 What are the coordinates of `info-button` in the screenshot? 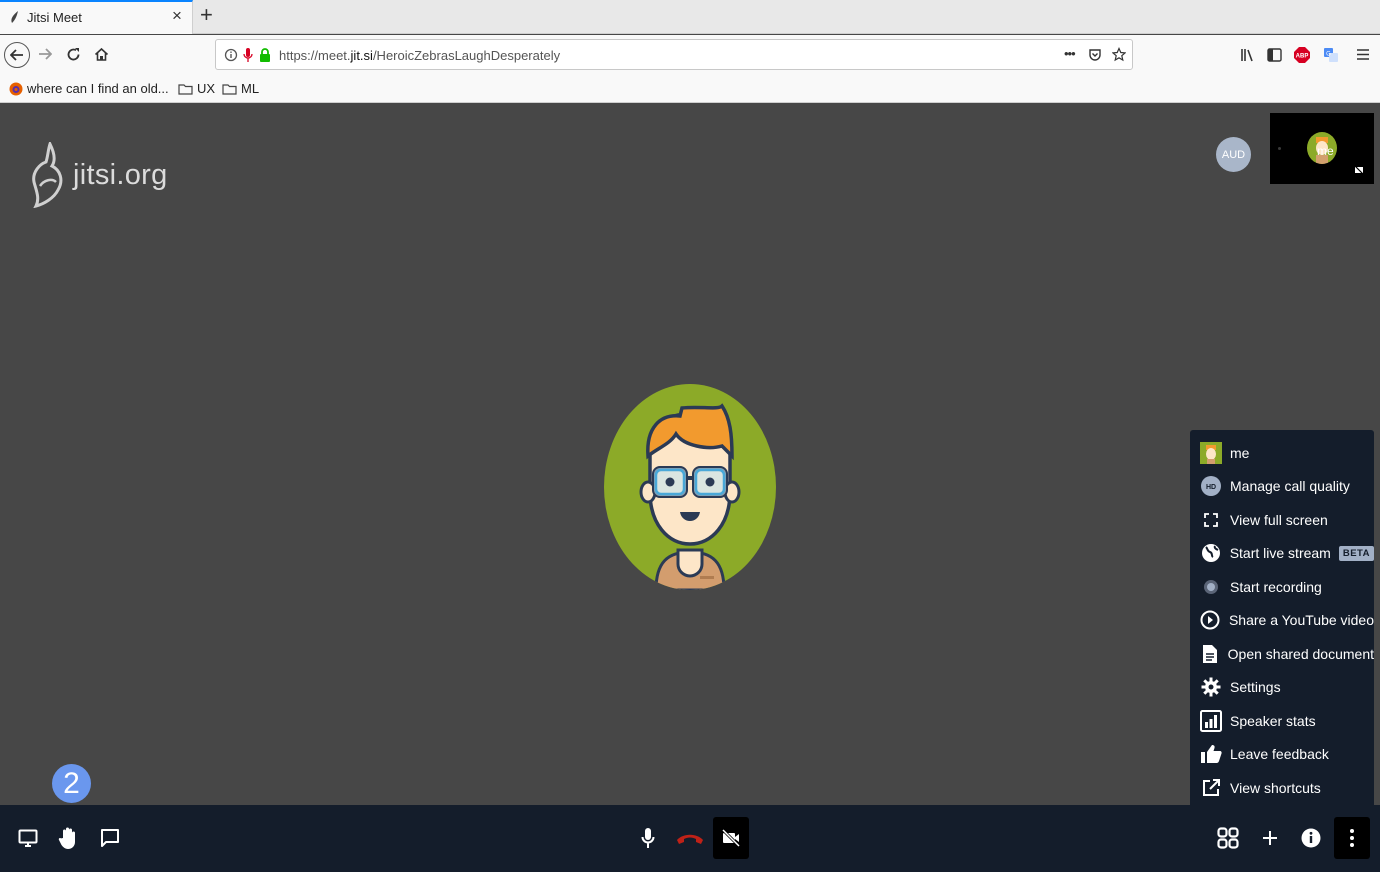 It's located at (1311, 838).